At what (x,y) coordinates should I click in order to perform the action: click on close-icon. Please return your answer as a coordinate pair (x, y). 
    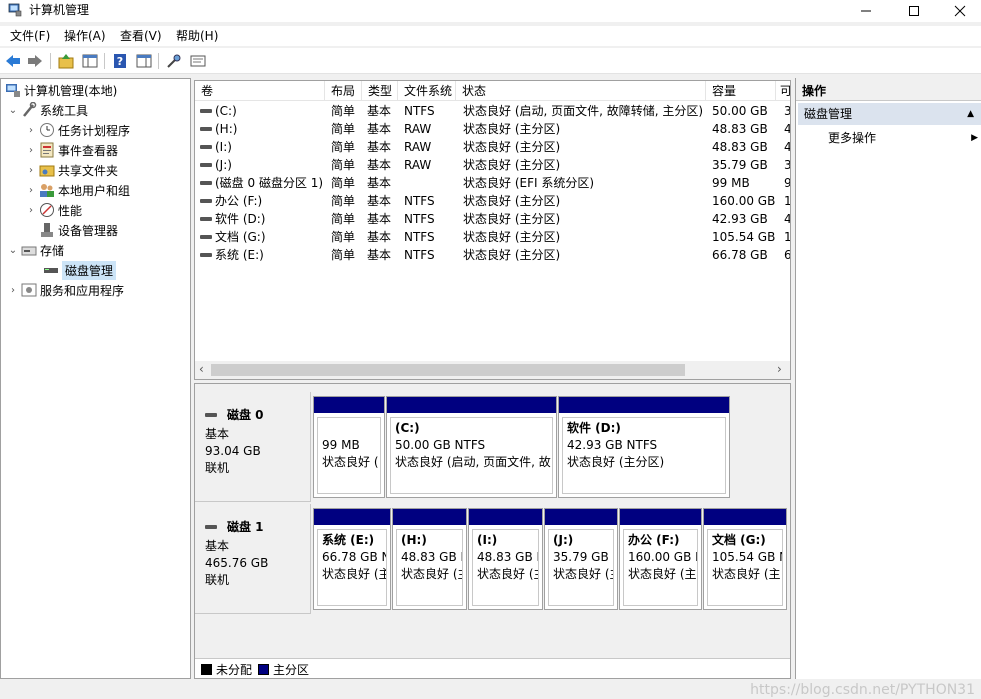
    Looking at the image, I should click on (960, 11).